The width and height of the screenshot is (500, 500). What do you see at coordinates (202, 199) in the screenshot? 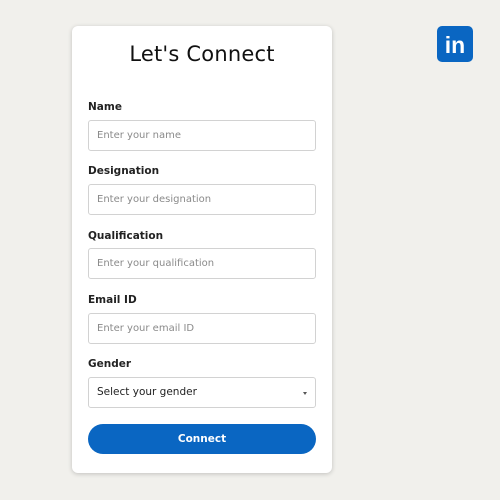
I see `designation-input` at bounding box center [202, 199].